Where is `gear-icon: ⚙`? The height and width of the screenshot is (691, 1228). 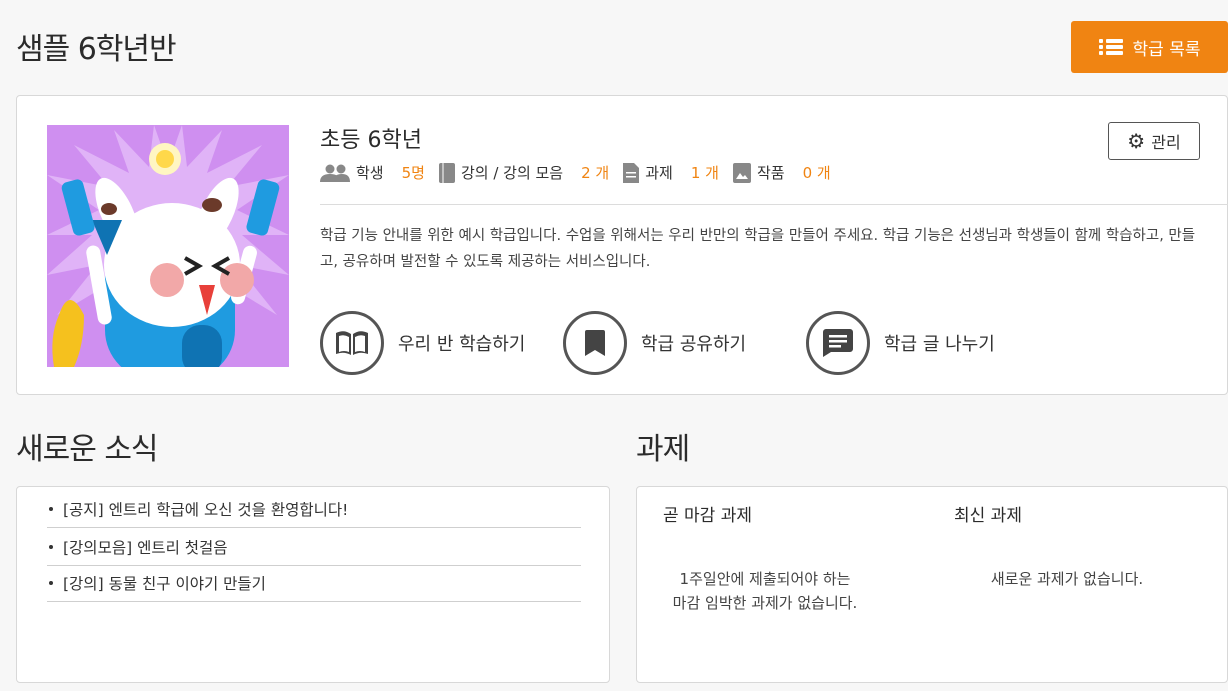
gear-icon: ⚙ is located at coordinates (1136, 141).